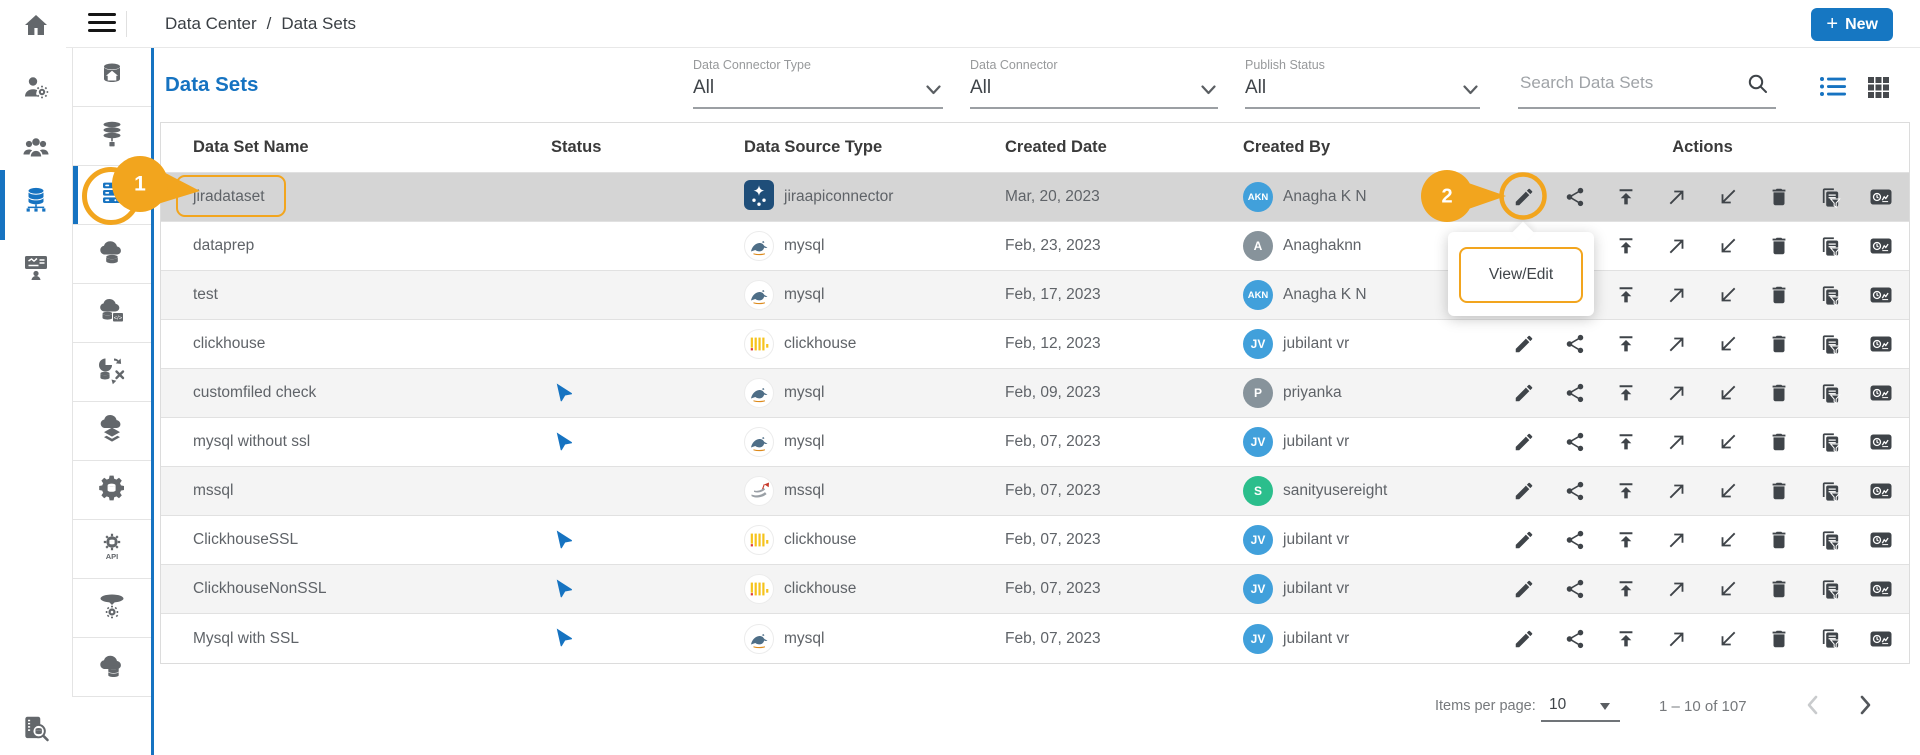  Describe the element at coordinates (112, 313) in the screenshot. I see `sidebar-item-cloud-database-code: </>` at that location.